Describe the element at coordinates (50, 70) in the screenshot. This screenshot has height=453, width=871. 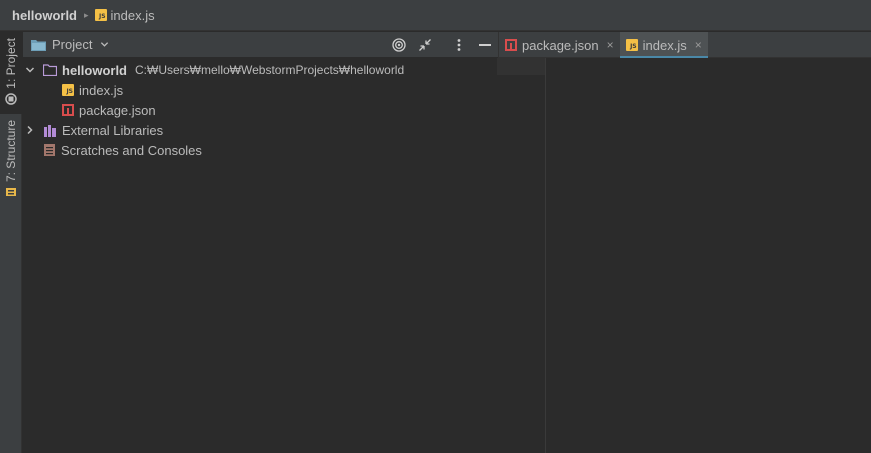
I see `module-folder-icon` at that location.